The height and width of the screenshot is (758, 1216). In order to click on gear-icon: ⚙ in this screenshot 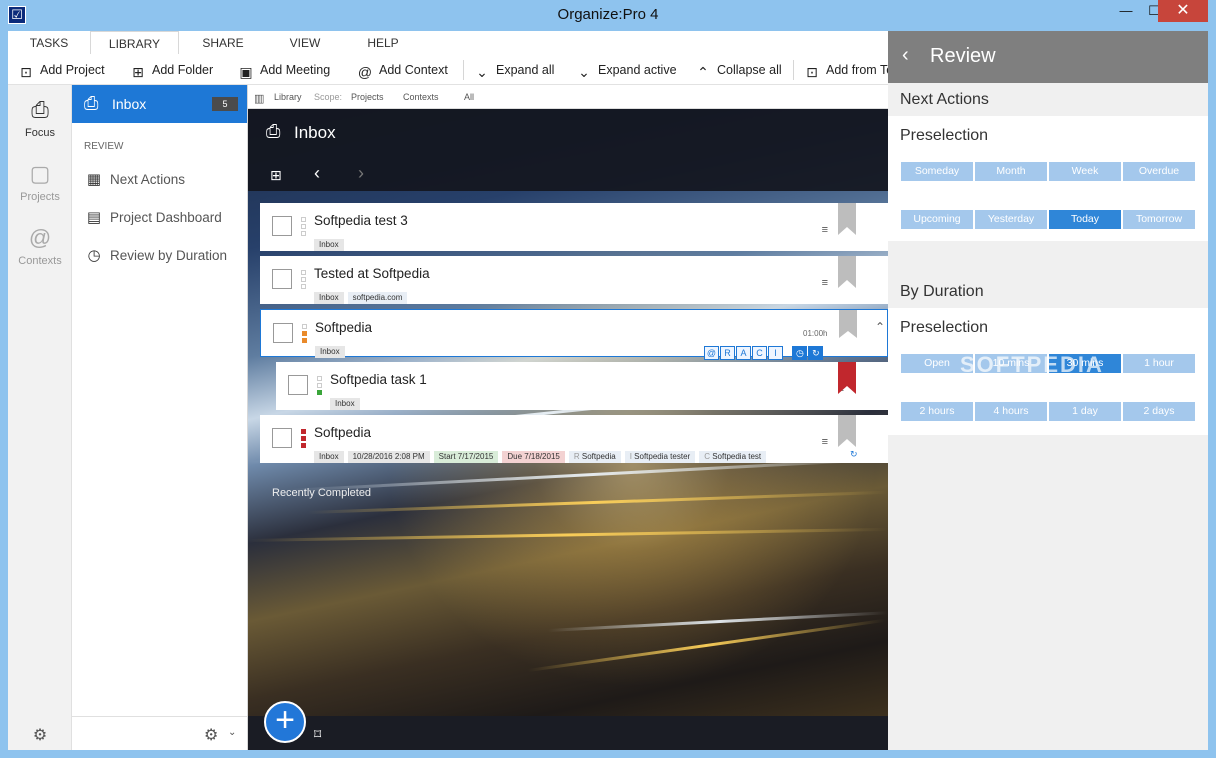, I will do `click(211, 735)`.